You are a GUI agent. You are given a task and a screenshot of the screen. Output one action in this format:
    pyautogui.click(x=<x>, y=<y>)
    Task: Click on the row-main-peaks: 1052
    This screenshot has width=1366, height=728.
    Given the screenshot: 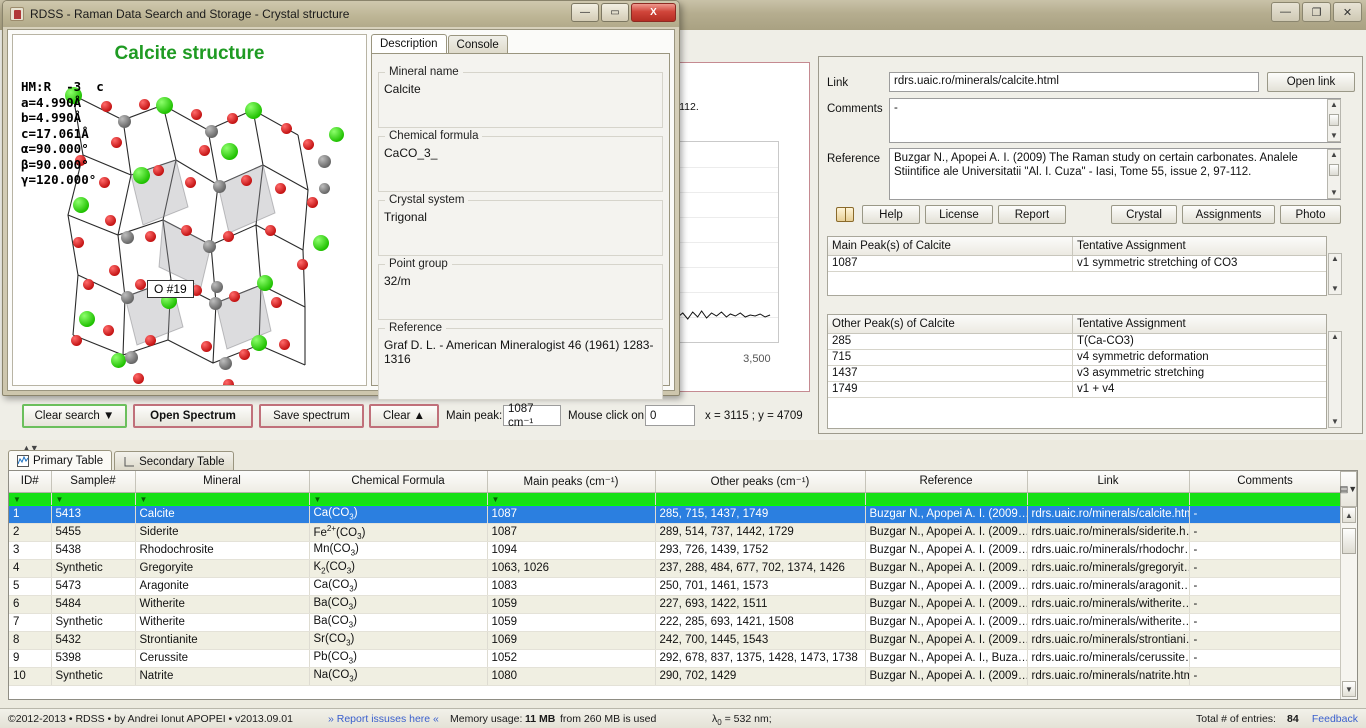 What is the action you would take?
    pyautogui.click(x=571, y=658)
    